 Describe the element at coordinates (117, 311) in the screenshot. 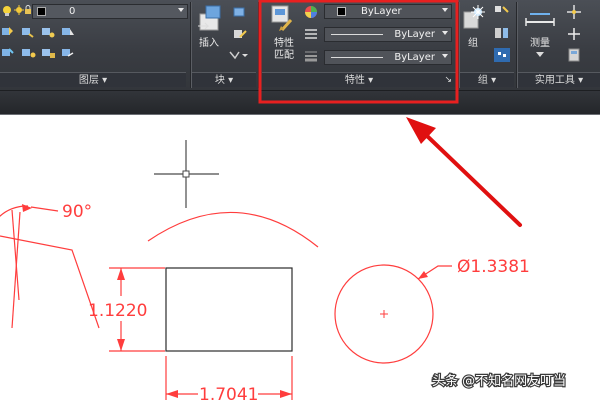

I see `vertical-dimension-text: 1.1220` at that location.